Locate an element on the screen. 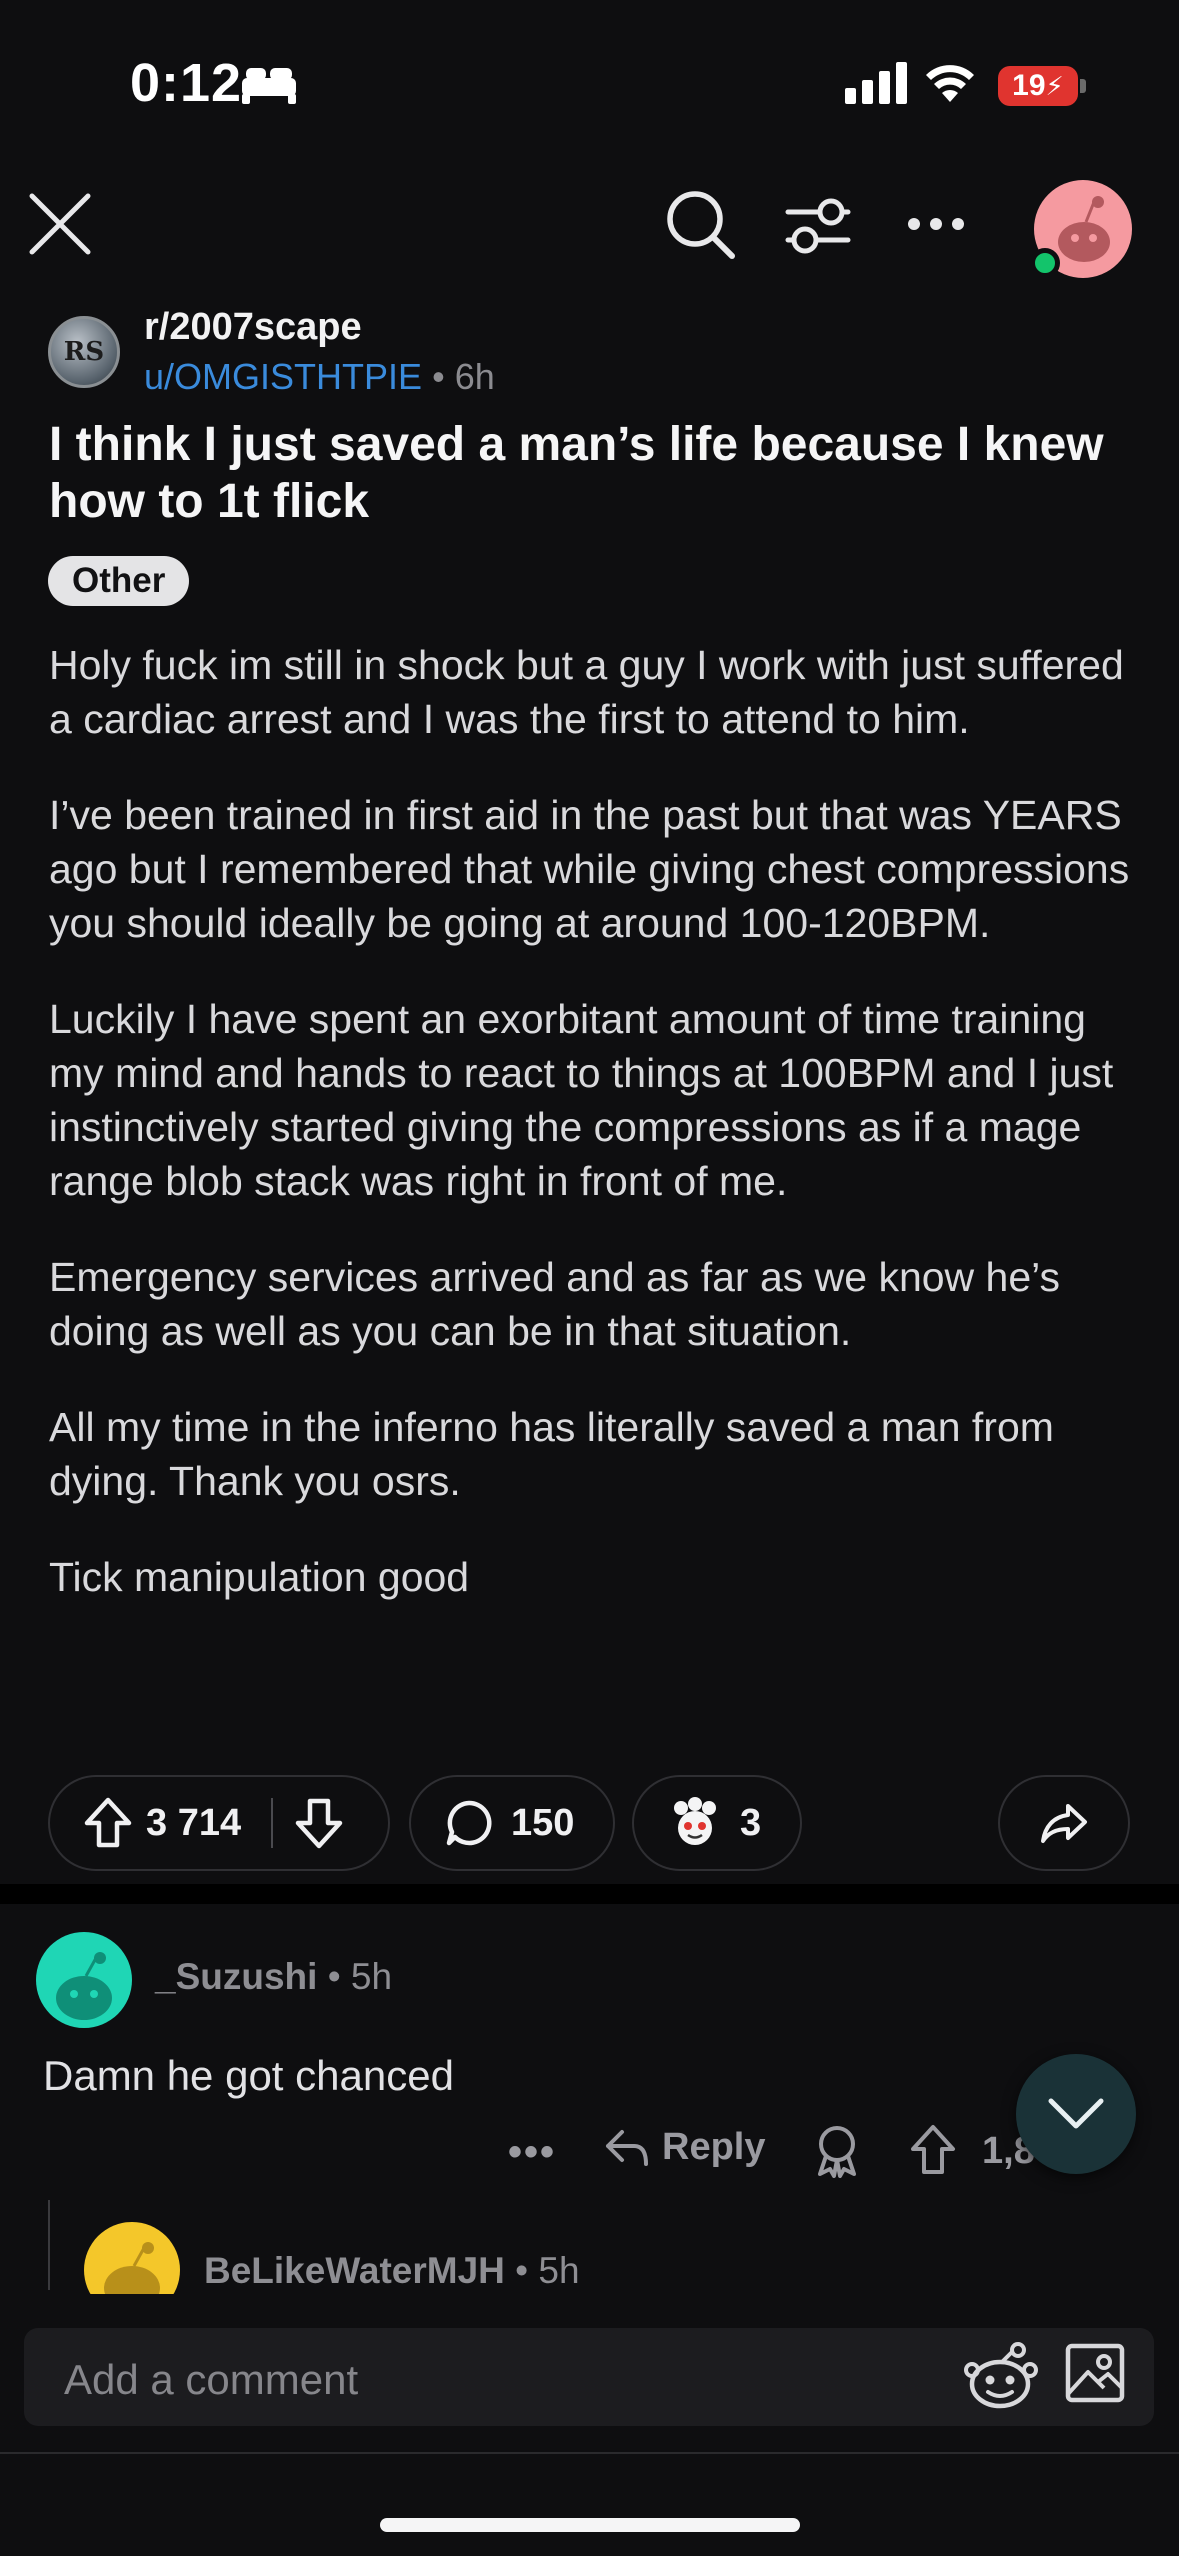 This screenshot has height=2556, width=1179. downvote-icon is located at coordinates (319, 1823).